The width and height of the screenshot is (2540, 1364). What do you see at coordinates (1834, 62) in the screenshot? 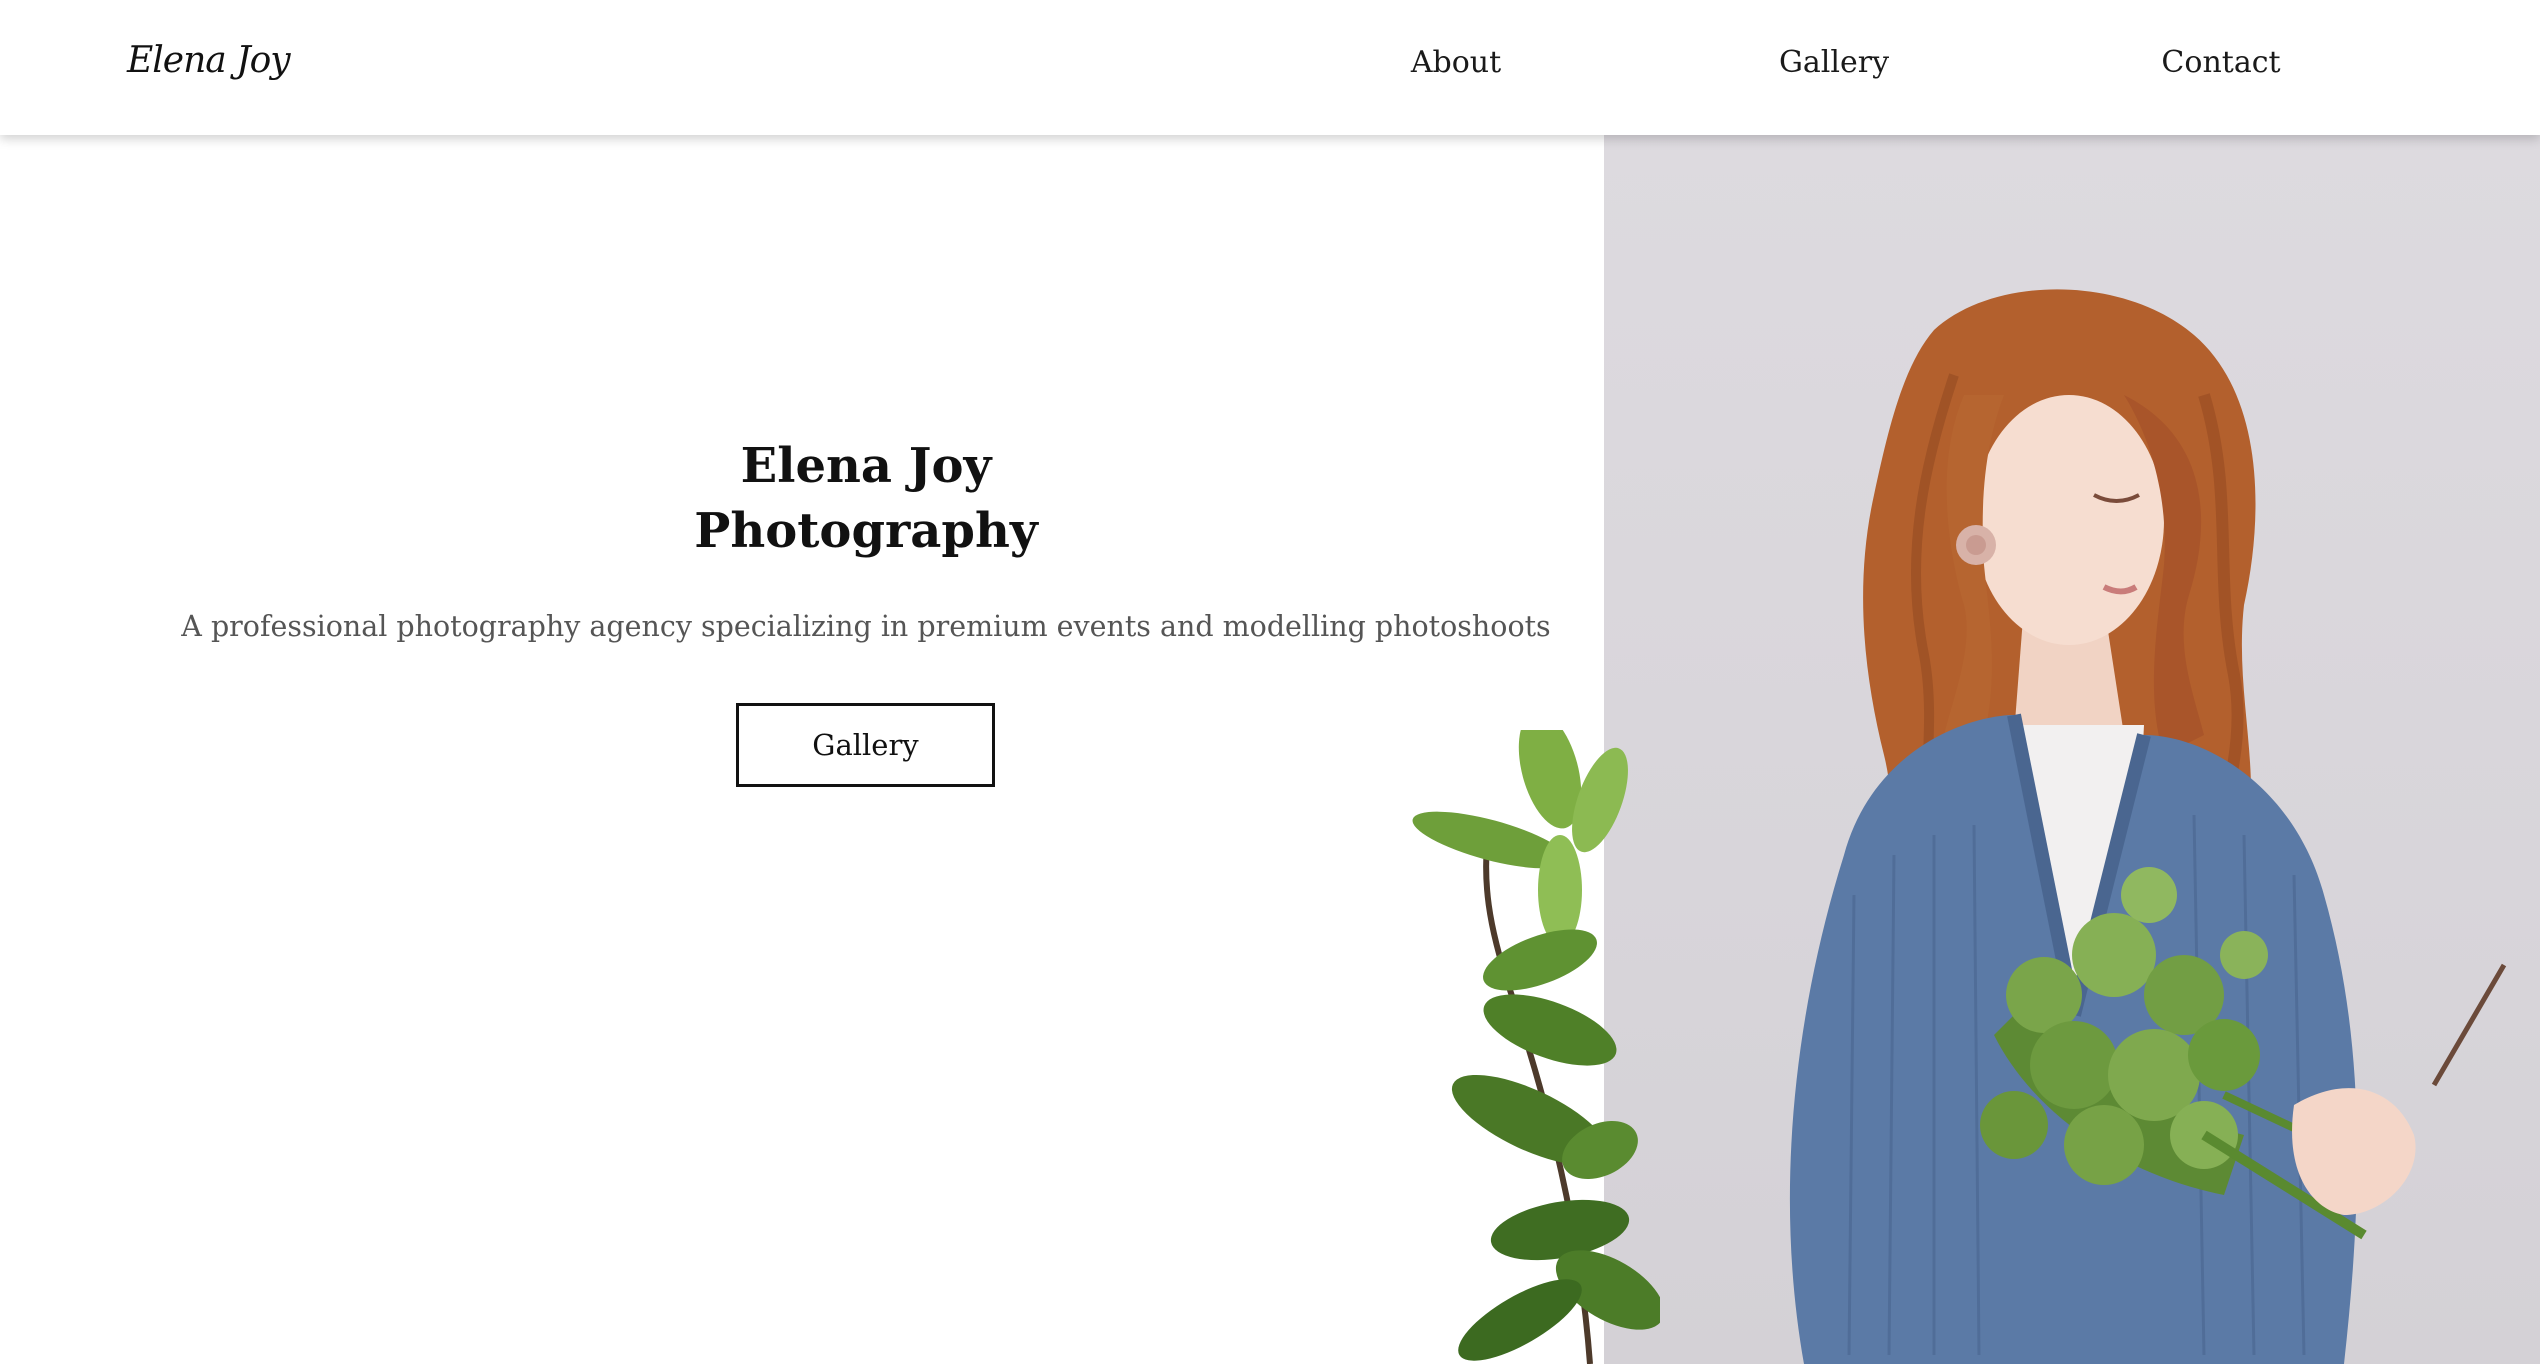
I see `nav-link-gallery: Gallery` at bounding box center [1834, 62].